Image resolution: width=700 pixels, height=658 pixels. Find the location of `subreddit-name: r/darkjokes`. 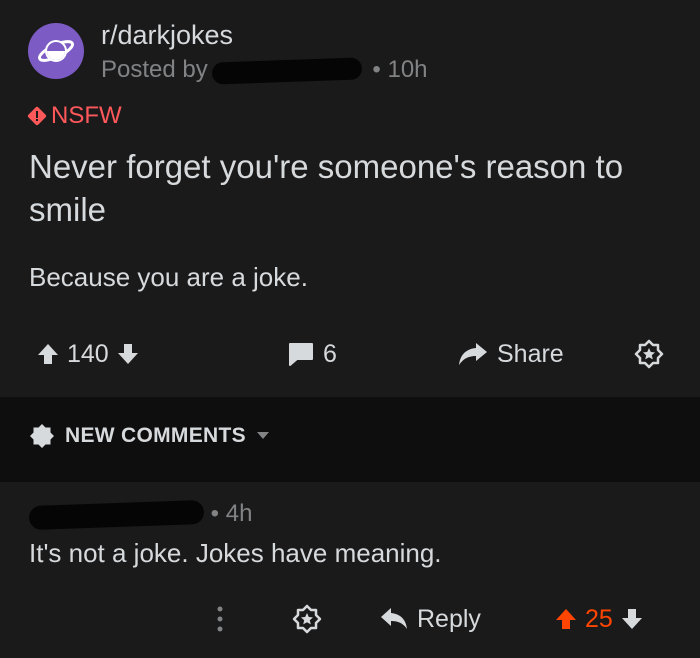

subreddit-name: r/darkjokes is located at coordinates (167, 35).